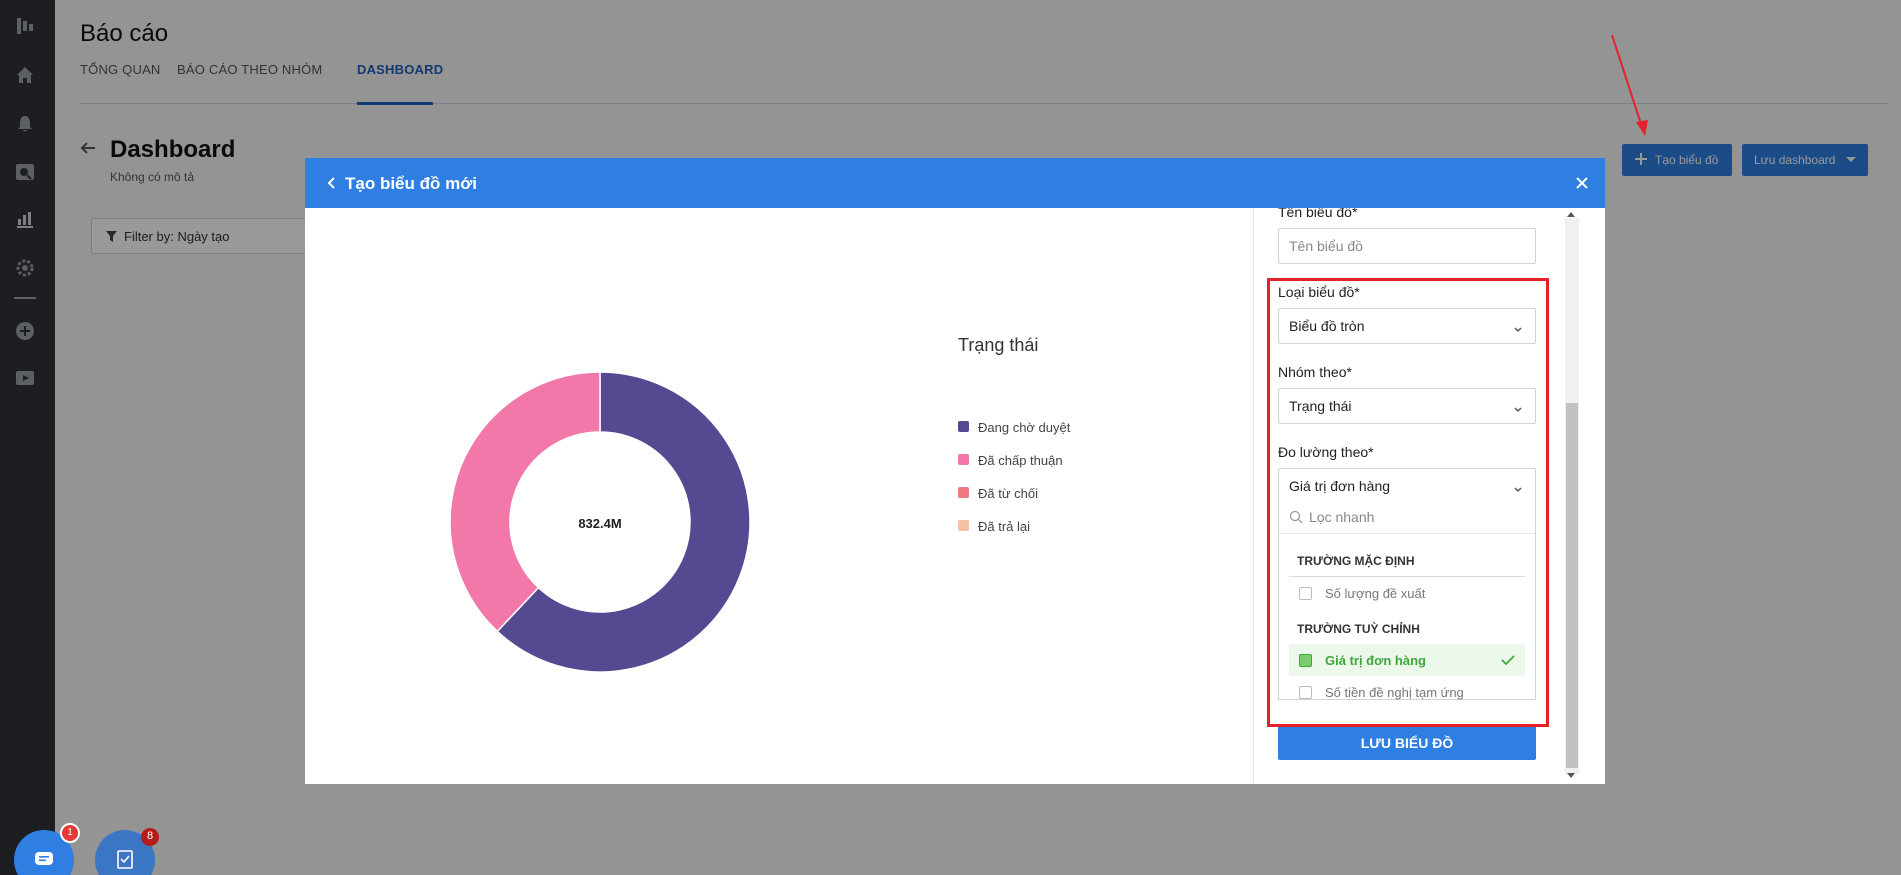 Image resolution: width=1901 pixels, height=875 pixels. Describe the element at coordinates (1571, 214) in the screenshot. I see `scroll-up-icon` at that location.